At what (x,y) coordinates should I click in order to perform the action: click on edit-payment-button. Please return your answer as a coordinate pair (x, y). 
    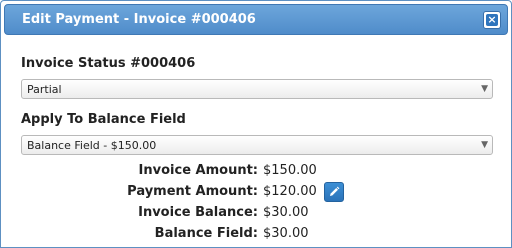
    Looking at the image, I should click on (334, 192).